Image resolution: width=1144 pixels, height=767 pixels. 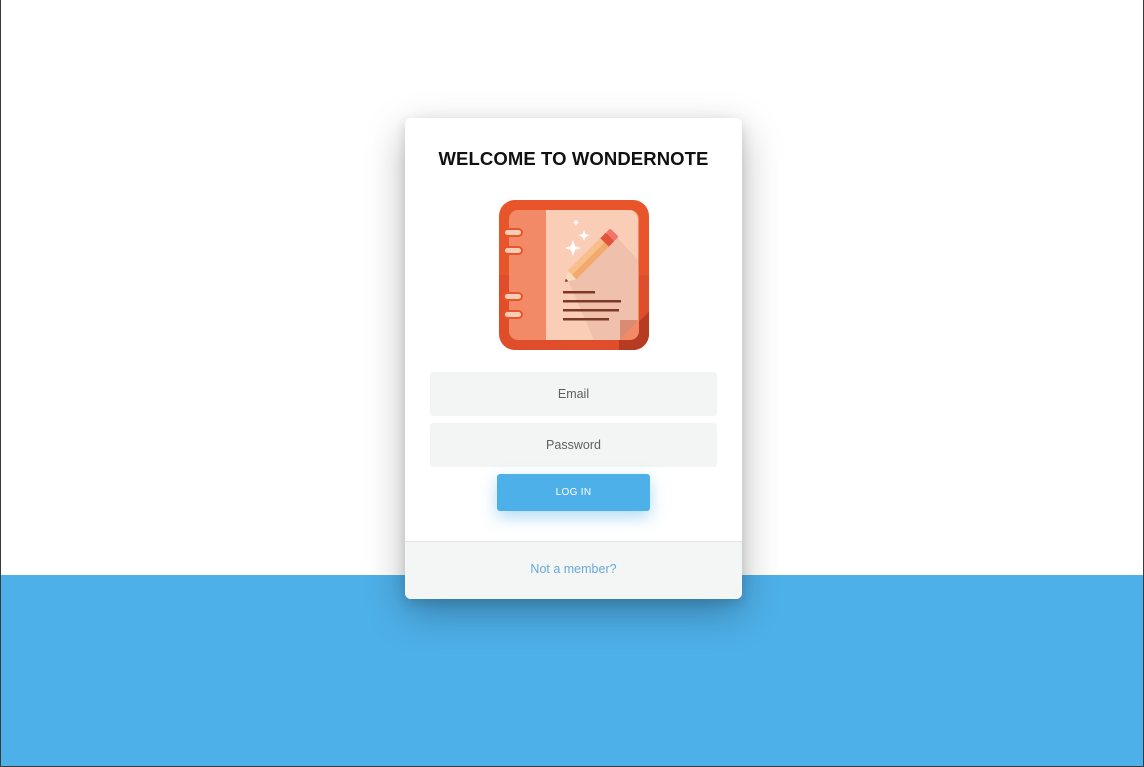 I want to click on notebook-pencil-icon, so click(x=574, y=275).